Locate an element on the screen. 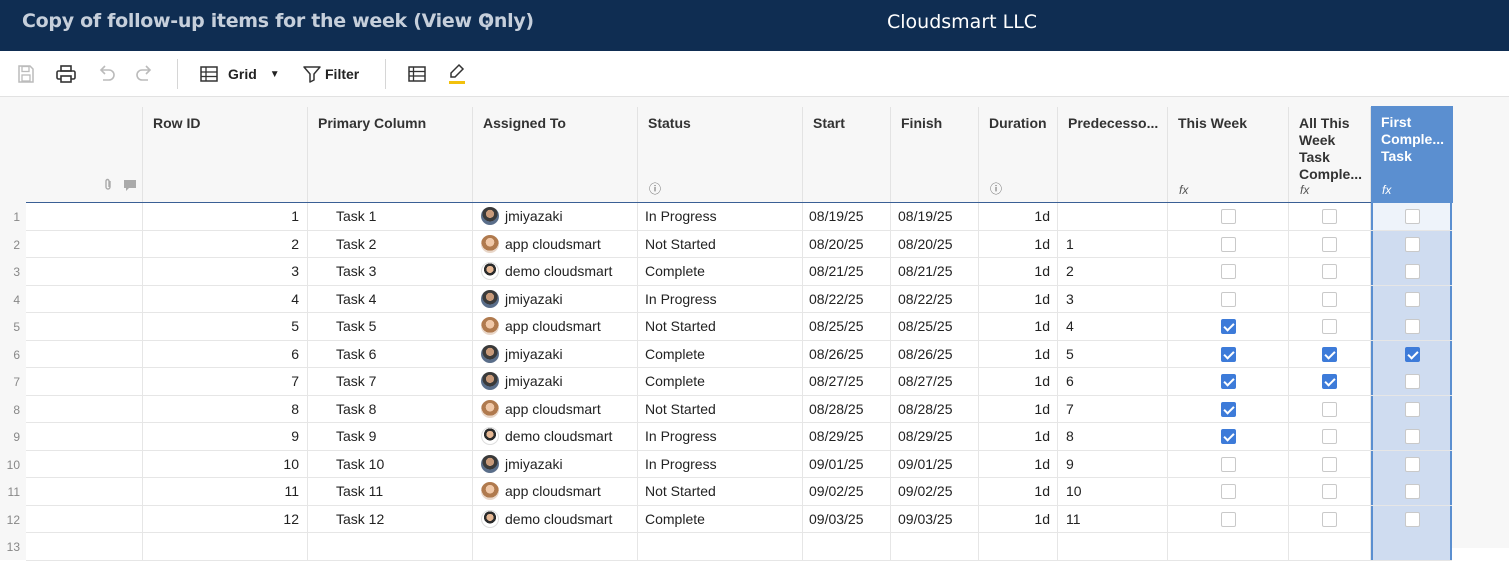 The width and height of the screenshot is (1509, 561). cell-row-id: 1 is located at coordinates (225, 216).